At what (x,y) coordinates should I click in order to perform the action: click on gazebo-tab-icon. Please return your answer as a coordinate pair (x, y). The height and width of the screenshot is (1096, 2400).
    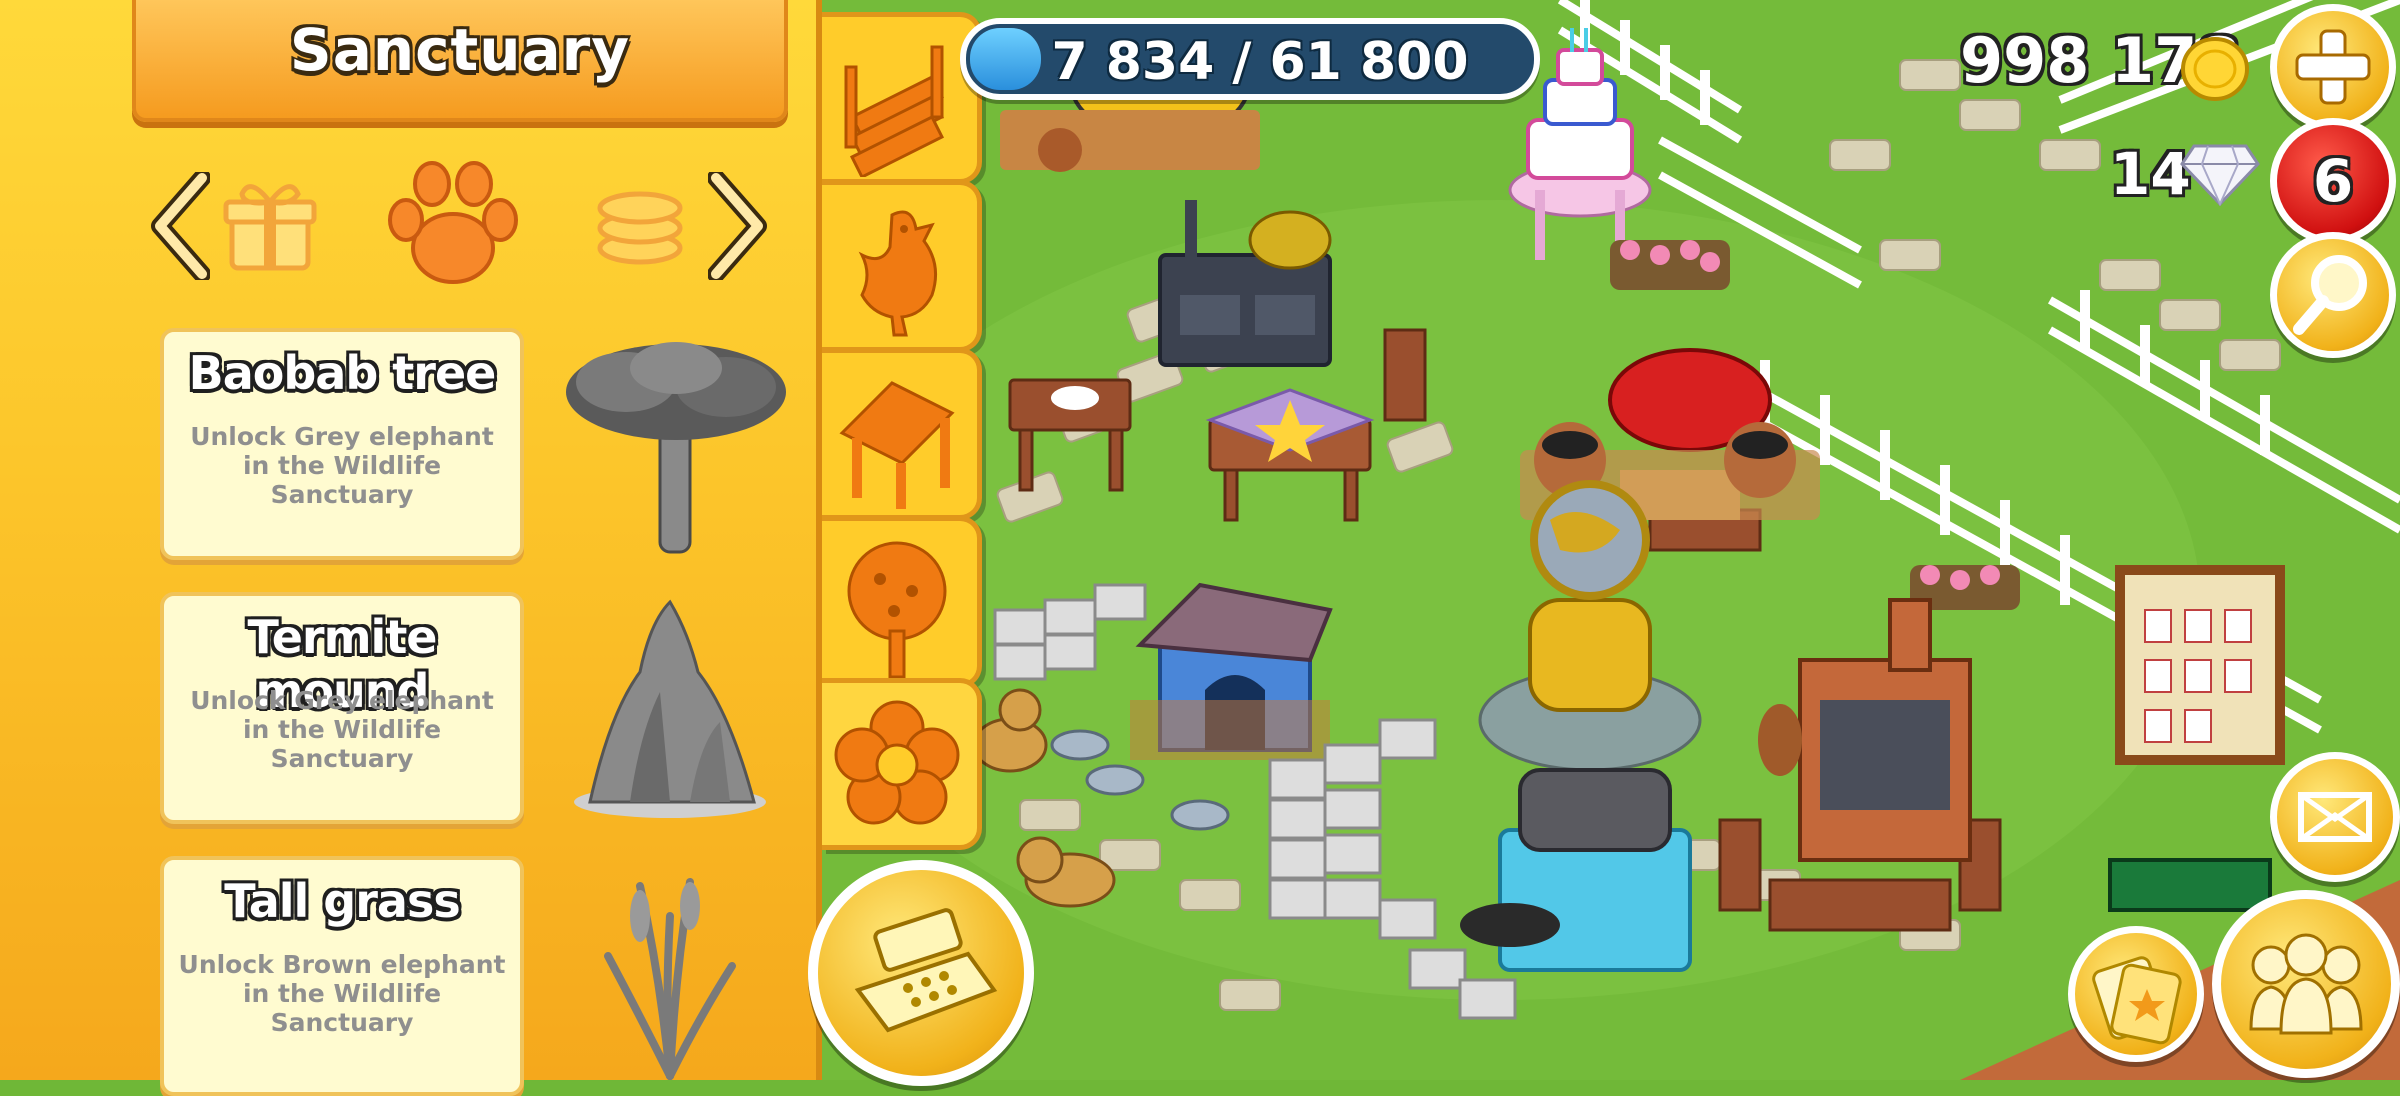
    Looking at the image, I should click on (897, 445).